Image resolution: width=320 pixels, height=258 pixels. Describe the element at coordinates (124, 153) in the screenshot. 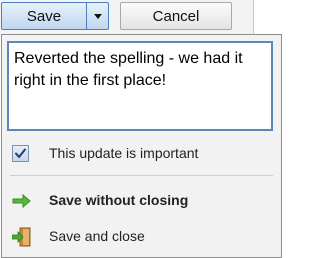

I see `important-label: This update is important` at that location.